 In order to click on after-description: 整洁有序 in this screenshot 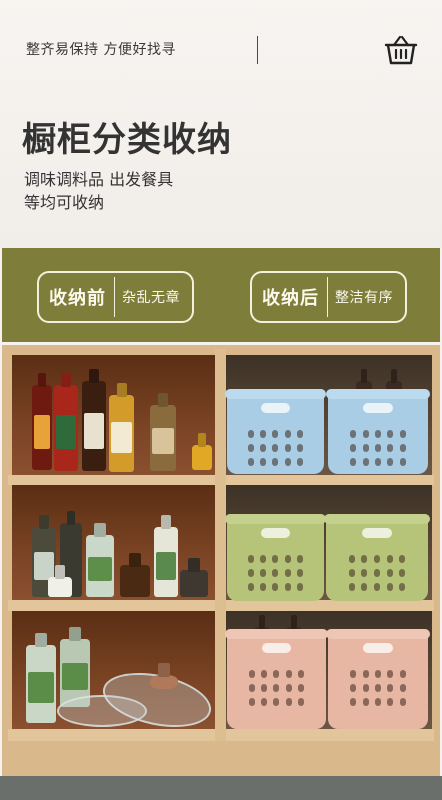, I will do `click(364, 298)`.